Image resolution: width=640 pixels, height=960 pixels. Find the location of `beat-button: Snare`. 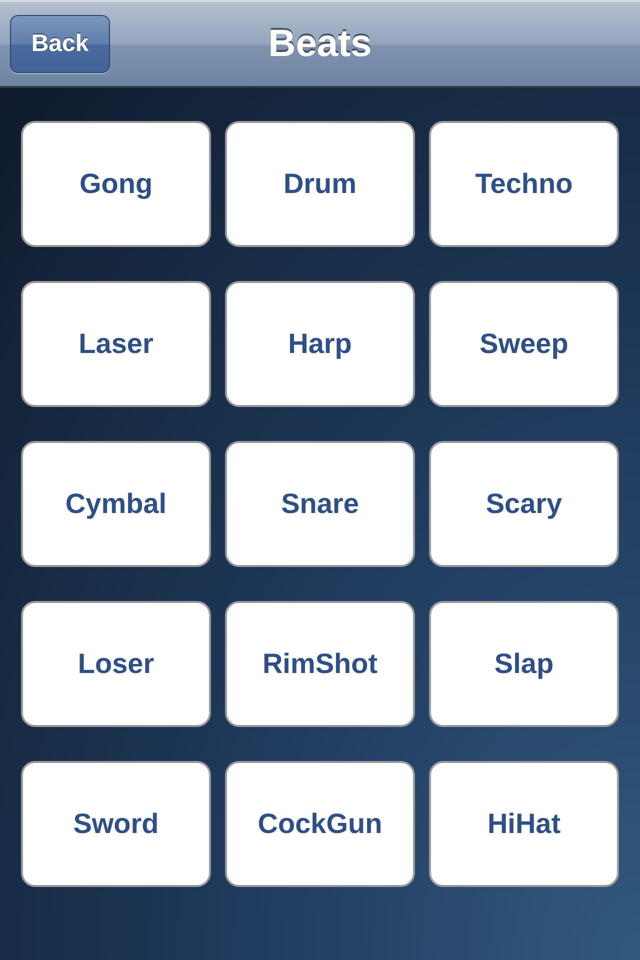

beat-button: Snare is located at coordinates (320, 504).